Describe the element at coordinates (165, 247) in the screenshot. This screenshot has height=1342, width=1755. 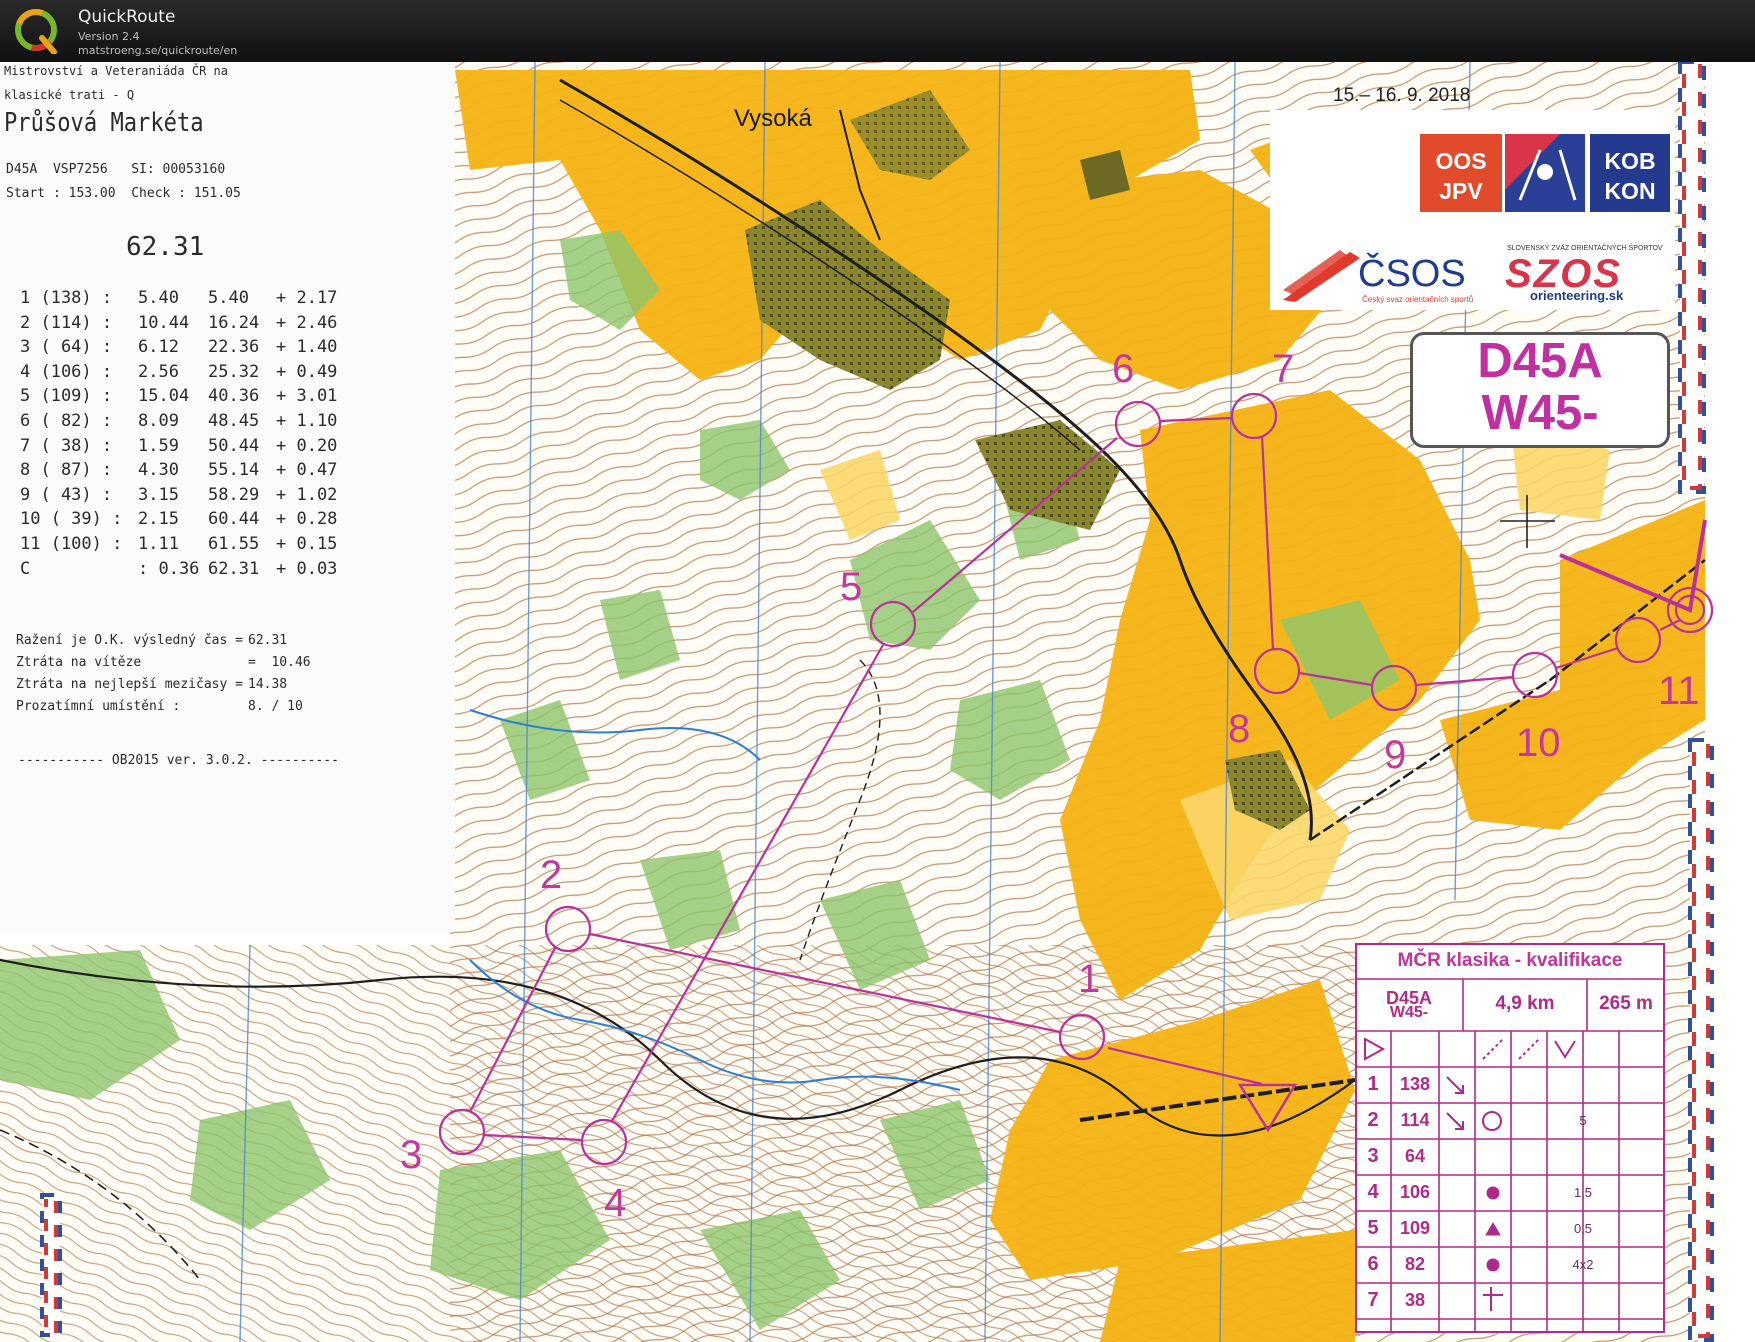
I see `total-time: 62.31` at that location.